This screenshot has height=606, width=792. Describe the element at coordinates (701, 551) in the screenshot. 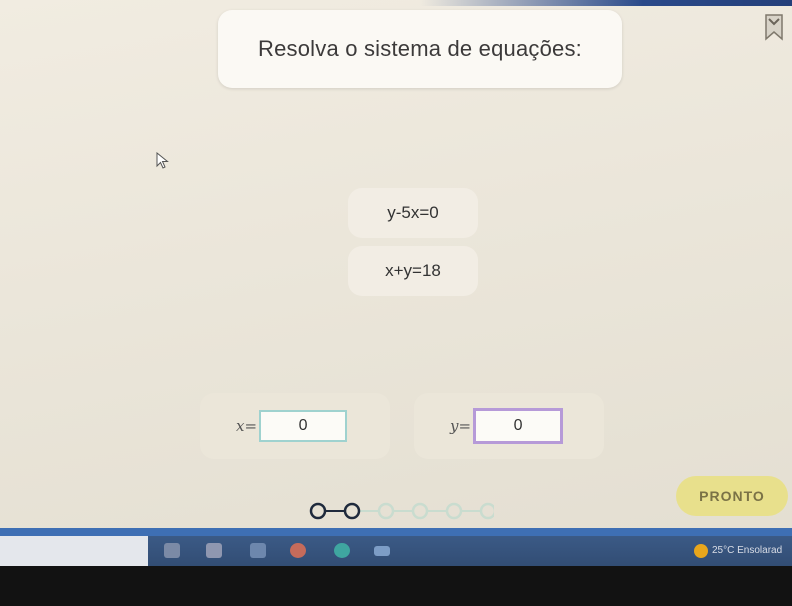

I see `weather-sun-icon` at that location.